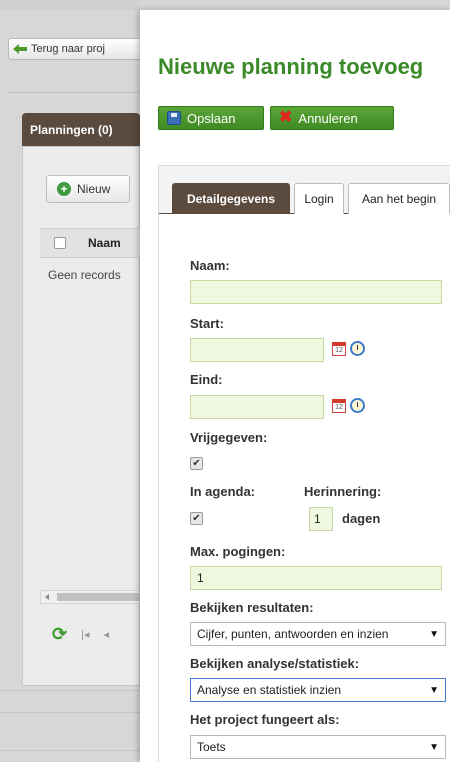 This screenshot has height=762, width=450. What do you see at coordinates (399, 198) in the screenshot?
I see `tab-at-start: Aan het begin` at bounding box center [399, 198].